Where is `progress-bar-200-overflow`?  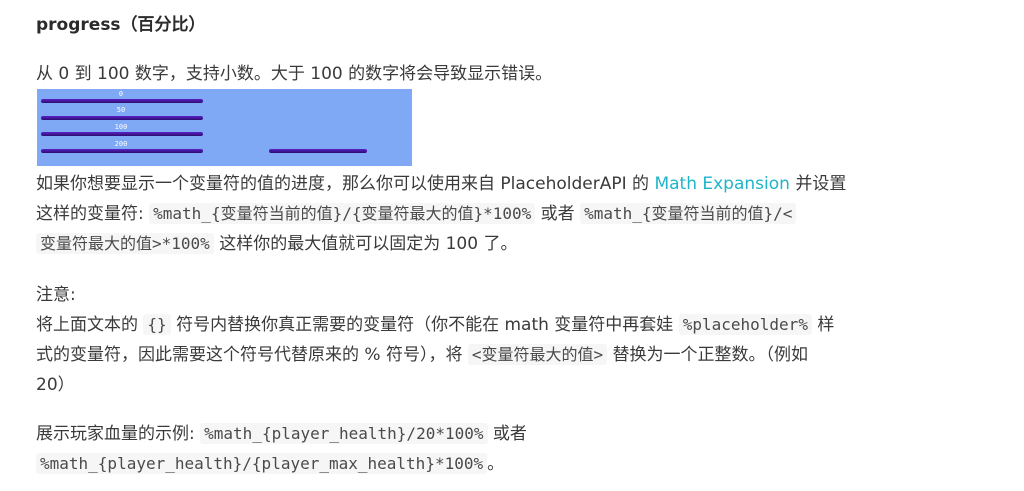 progress-bar-200-overflow is located at coordinates (318, 151).